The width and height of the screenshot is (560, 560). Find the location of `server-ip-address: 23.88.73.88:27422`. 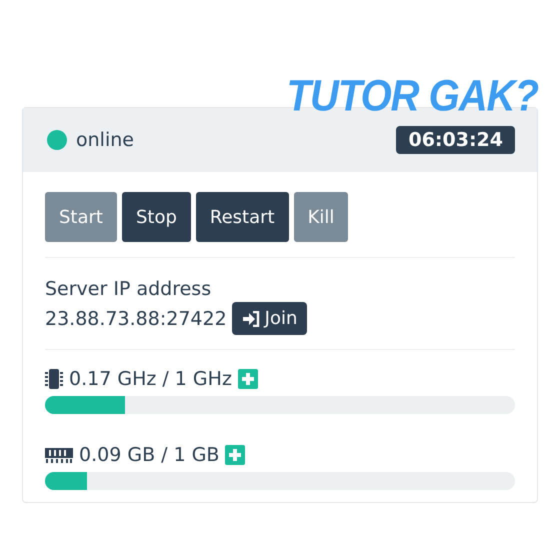

server-ip-address: 23.88.73.88:27422 is located at coordinates (136, 319).